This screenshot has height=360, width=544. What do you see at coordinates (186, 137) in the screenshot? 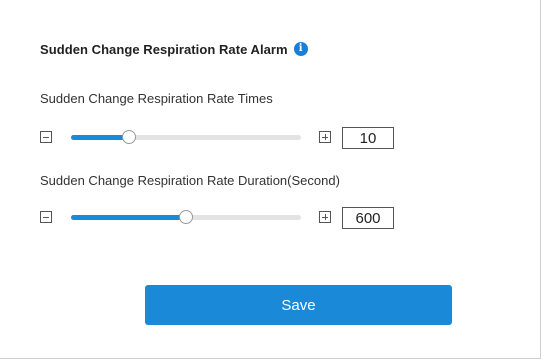
I see `times-slider-track` at bounding box center [186, 137].